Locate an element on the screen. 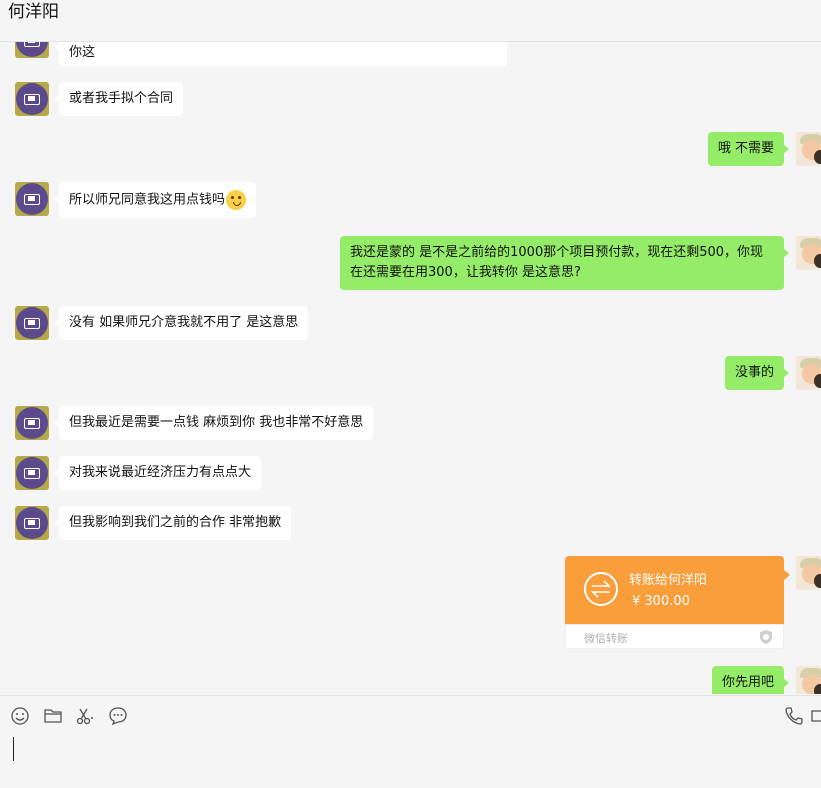 This screenshot has width=821, height=788. message-incoming: 所以师兄同意我这用点钱吗 is located at coordinates (155, 200).